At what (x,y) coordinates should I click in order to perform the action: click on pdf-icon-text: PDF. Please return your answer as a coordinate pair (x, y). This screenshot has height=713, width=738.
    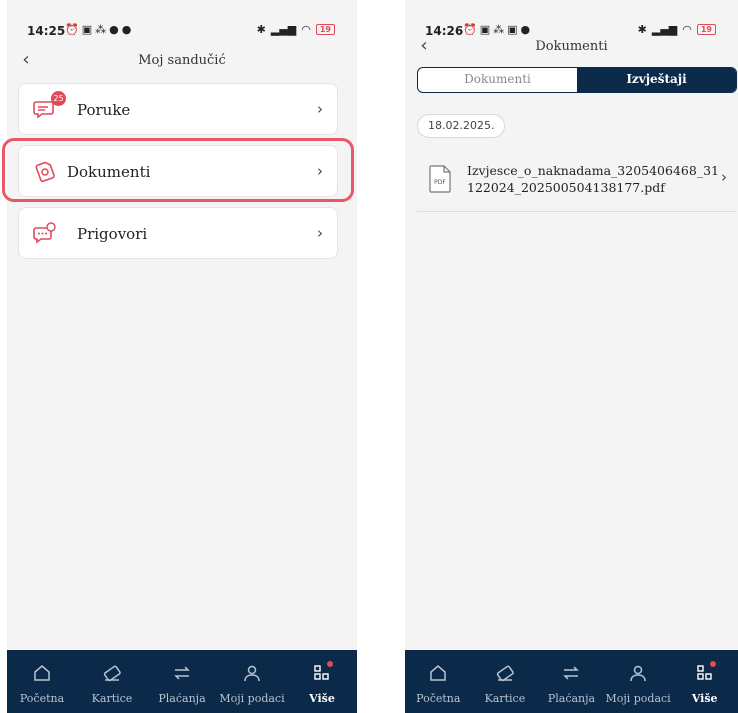
    Looking at the image, I should click on (440, 182).